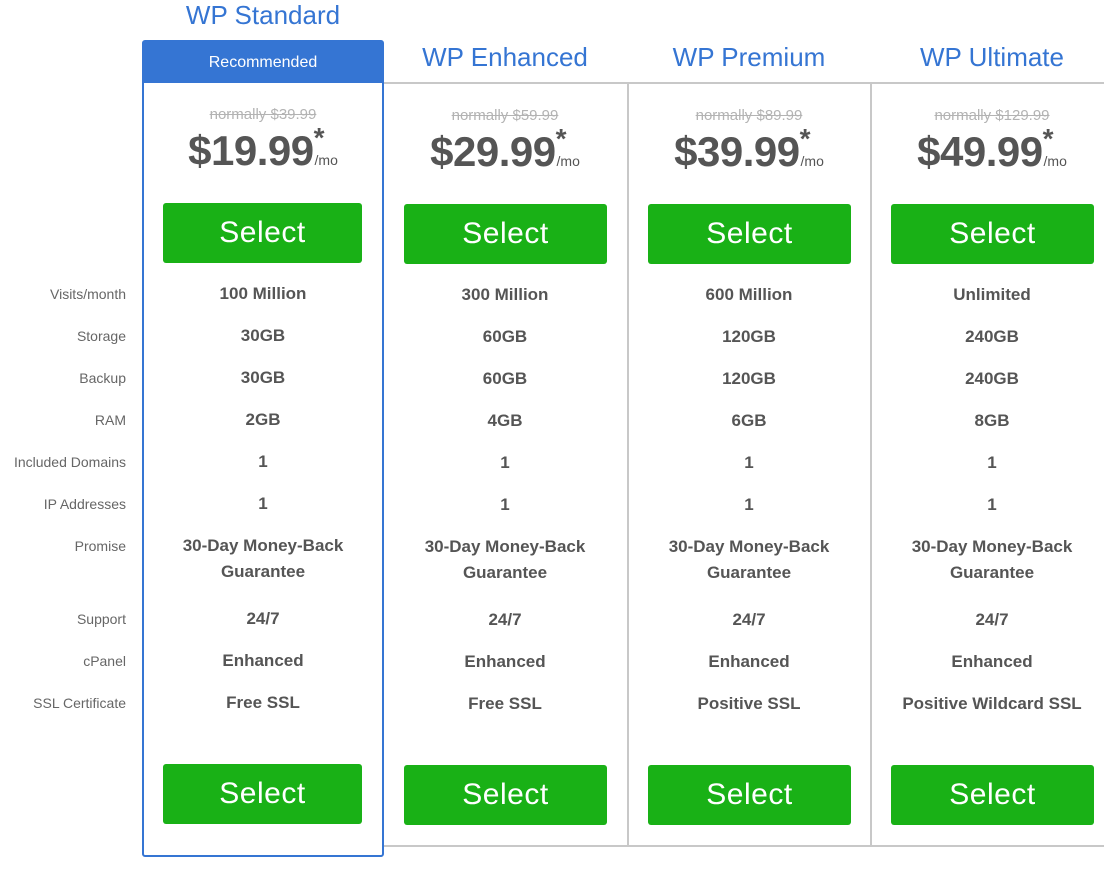  Describe the element at coordinates (100, 546) in the screenshot. I see `feature-label: Promise` at that location.